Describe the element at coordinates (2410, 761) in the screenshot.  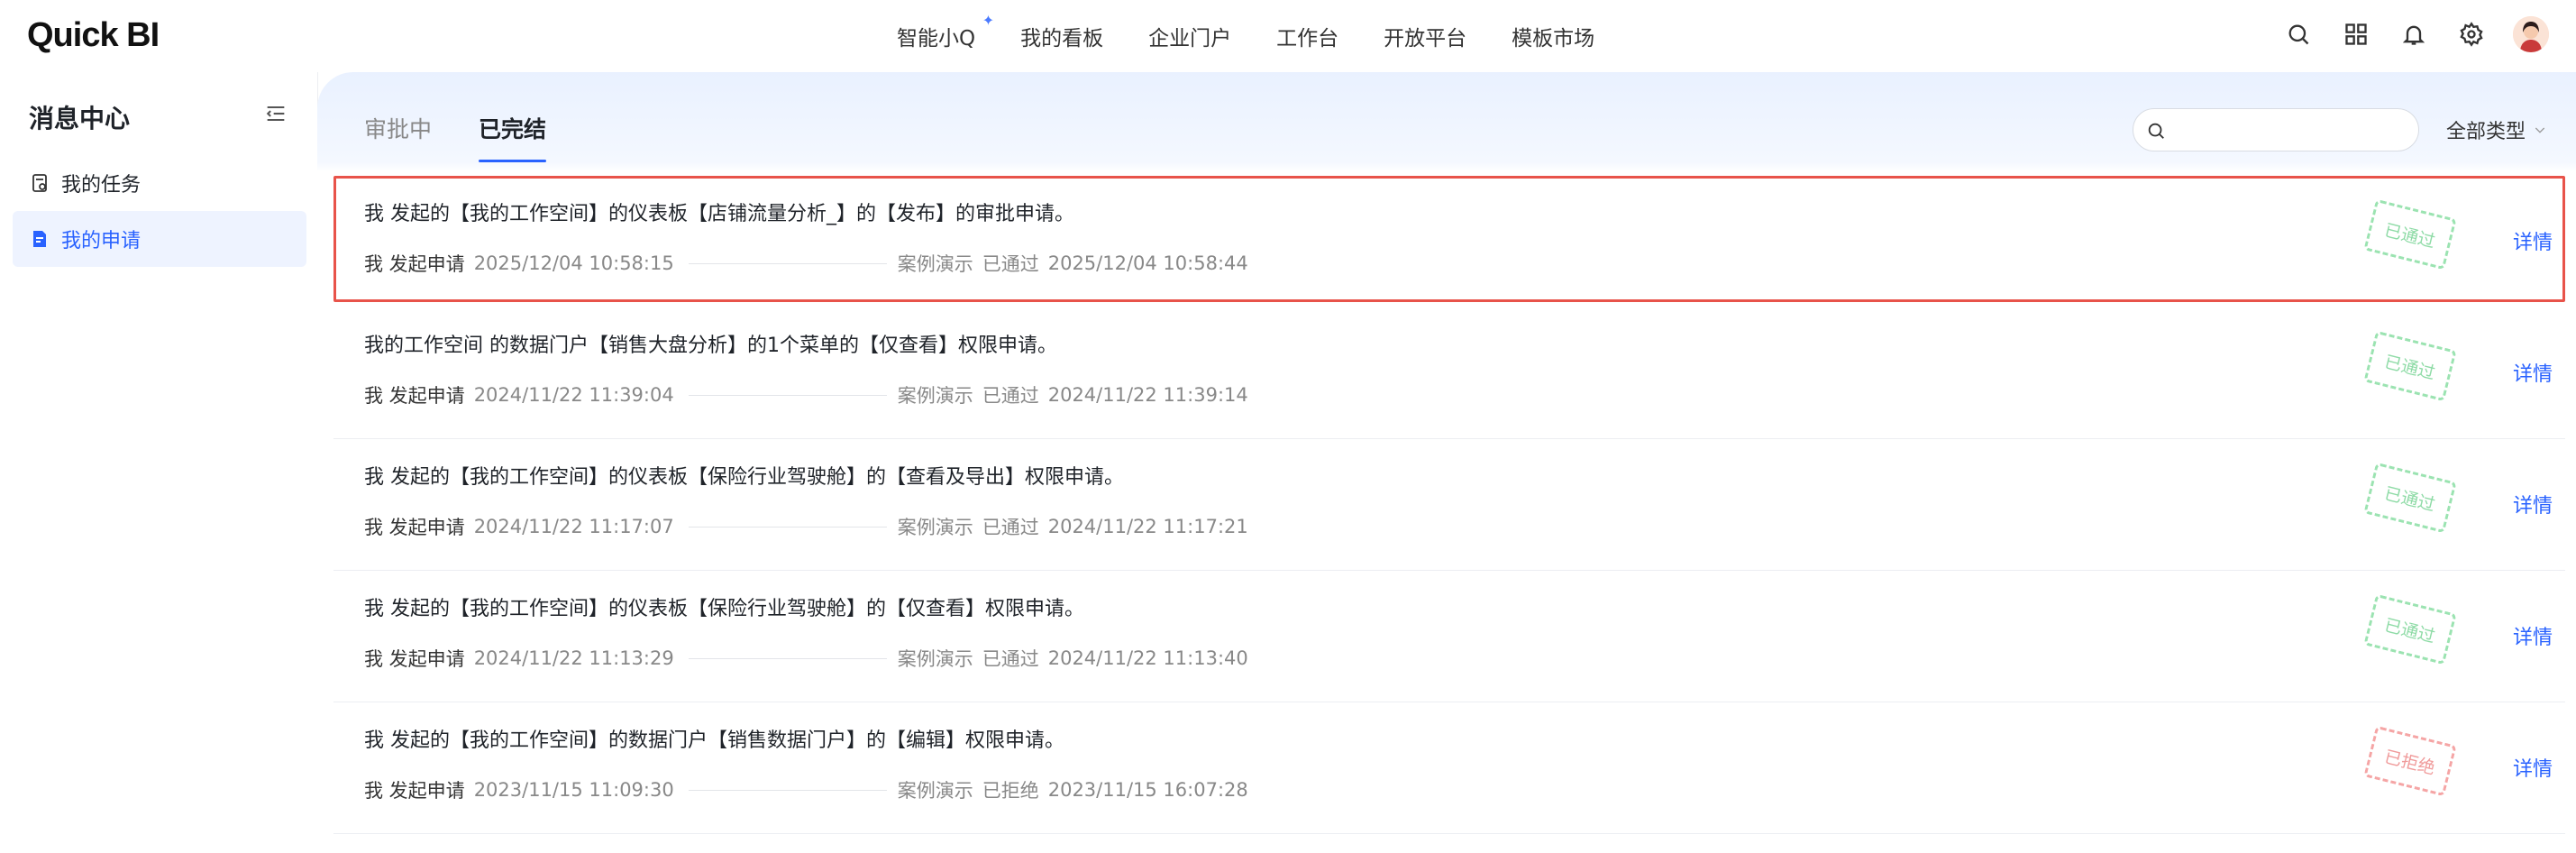
I see `rejected-stamp: 已拒绝` at that location.